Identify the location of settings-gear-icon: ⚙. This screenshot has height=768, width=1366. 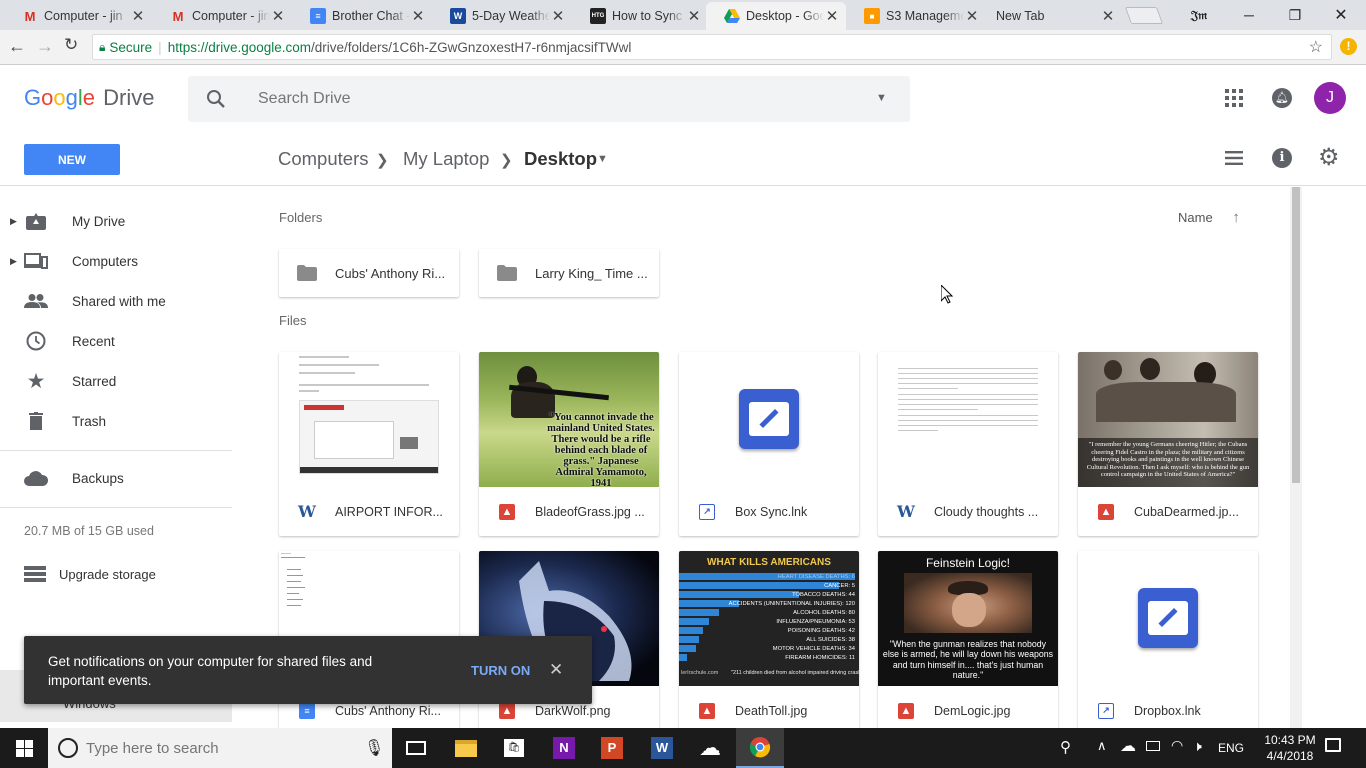
(1329, 157).